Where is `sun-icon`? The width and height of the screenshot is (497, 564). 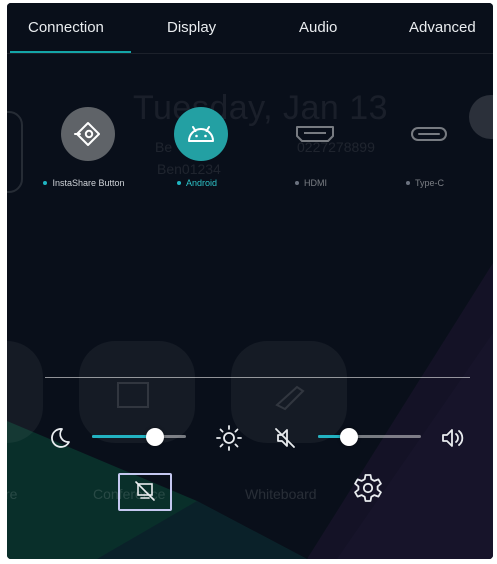
sun-icon is located at coordinates (229, 438).